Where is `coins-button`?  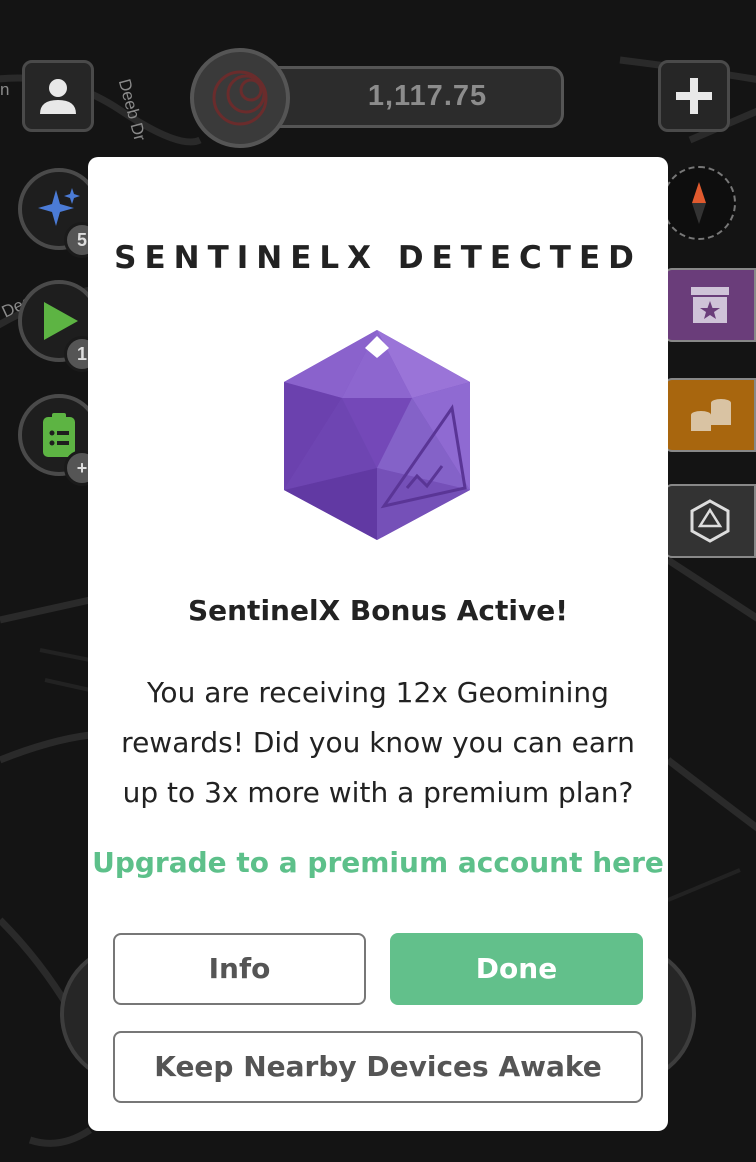
coins-button is located at coordinates (710, 415).